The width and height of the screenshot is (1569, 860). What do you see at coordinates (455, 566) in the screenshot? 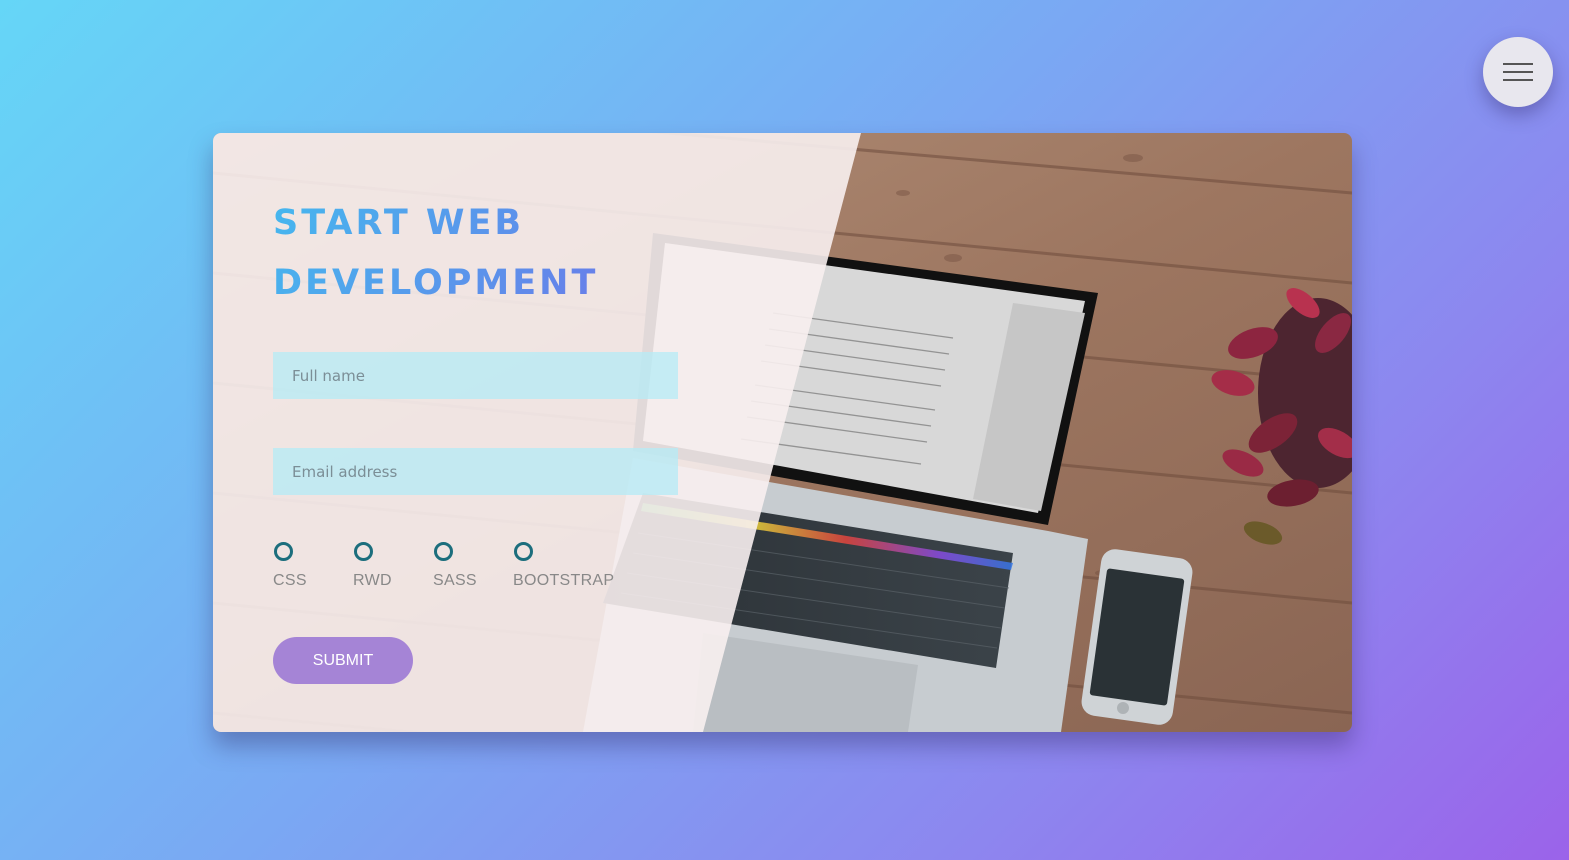
I see `option-sass: SASS` at bounding box center [455, 566].